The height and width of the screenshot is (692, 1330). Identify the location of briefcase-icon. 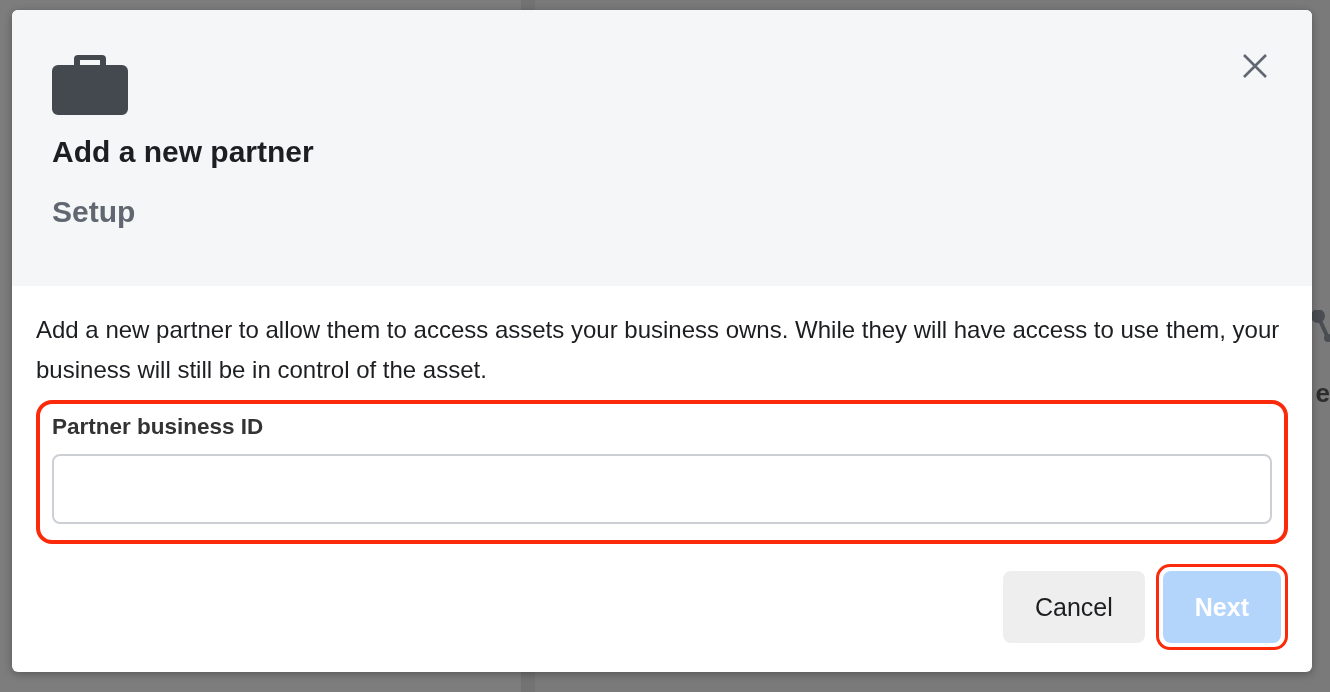
(90, 84).